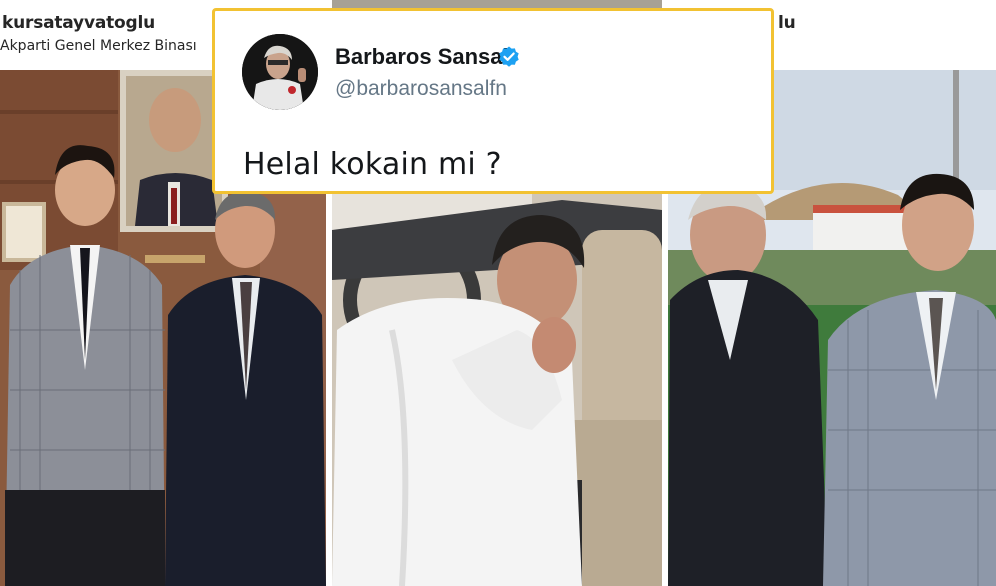 The image size is (996, 586). What do you see at coordinates (422, 57) in the screenshot?
I see `tweet-display-name: Barbaros Sansal` at bounding box center [422, 57].